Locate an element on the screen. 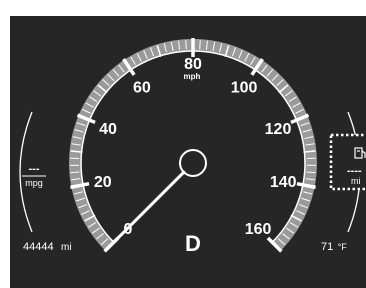 The image size is (366, 288). temperature-unit: °F is located at coordinates (343, 247).